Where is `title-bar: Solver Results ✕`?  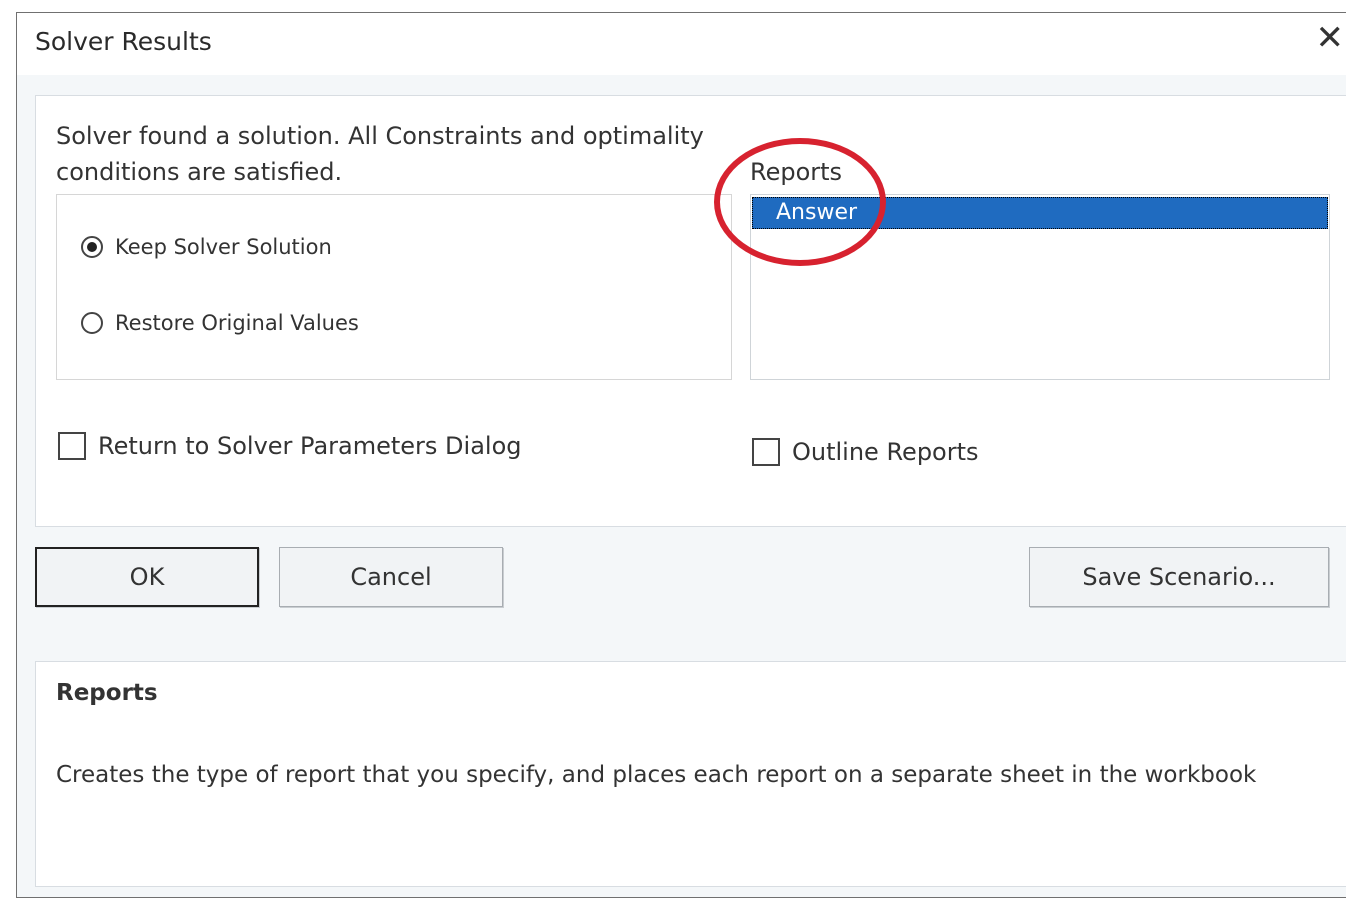
title-bar: Solver Results ✕ is located at coordinates (681, 44).